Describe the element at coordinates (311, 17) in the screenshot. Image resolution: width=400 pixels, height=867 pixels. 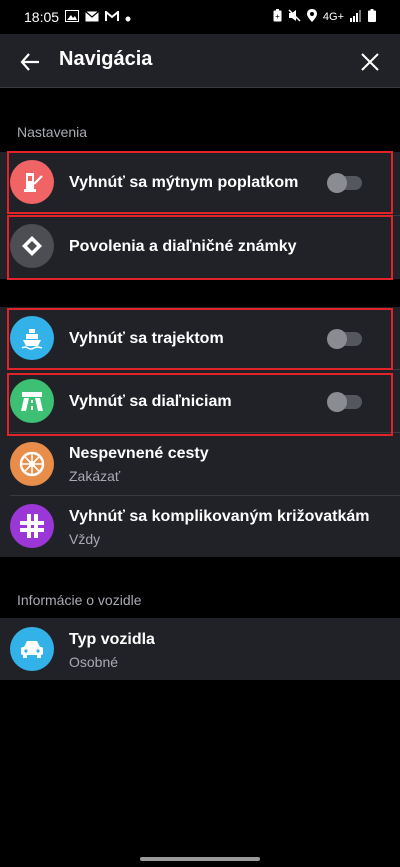
I see `location-icon` at that location.